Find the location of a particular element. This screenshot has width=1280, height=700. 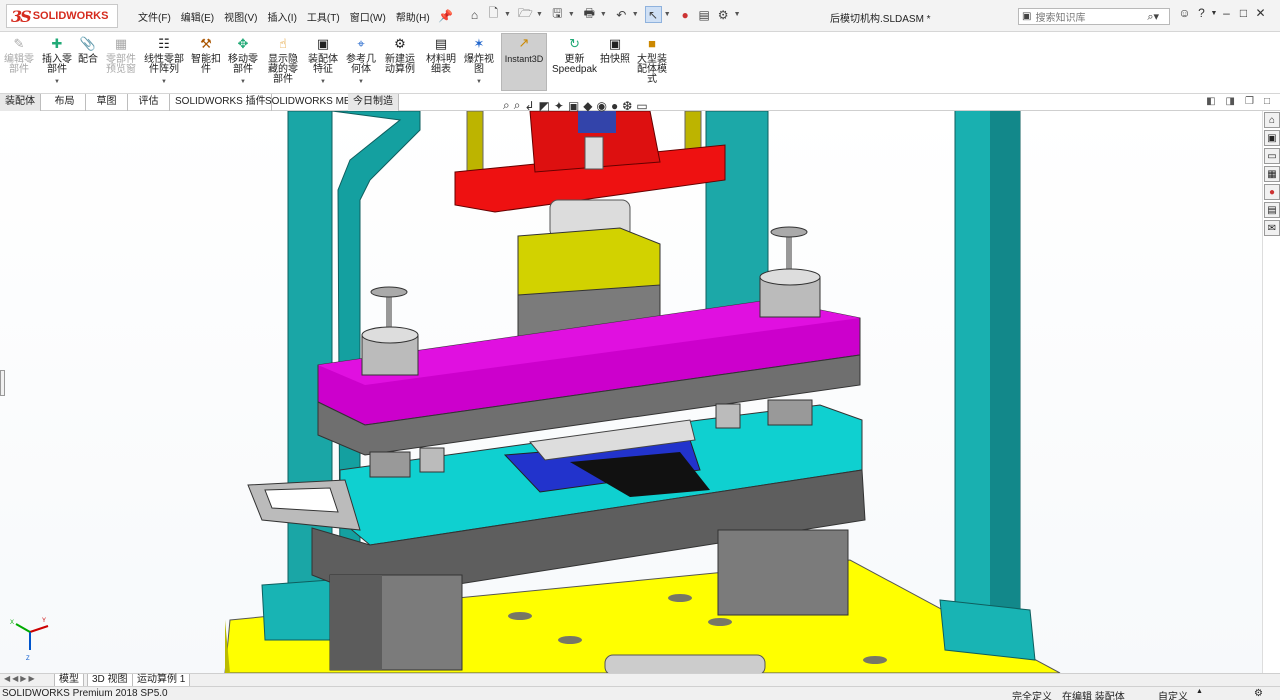

file-props-icon: ▤ is located at coordinates (704, 14).